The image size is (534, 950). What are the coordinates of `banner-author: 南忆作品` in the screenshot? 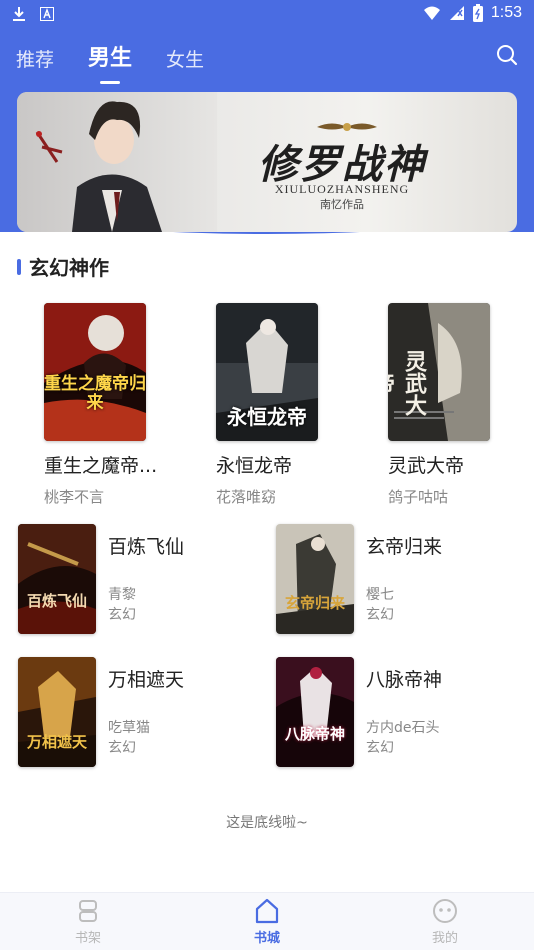 It's located at (342, 204).